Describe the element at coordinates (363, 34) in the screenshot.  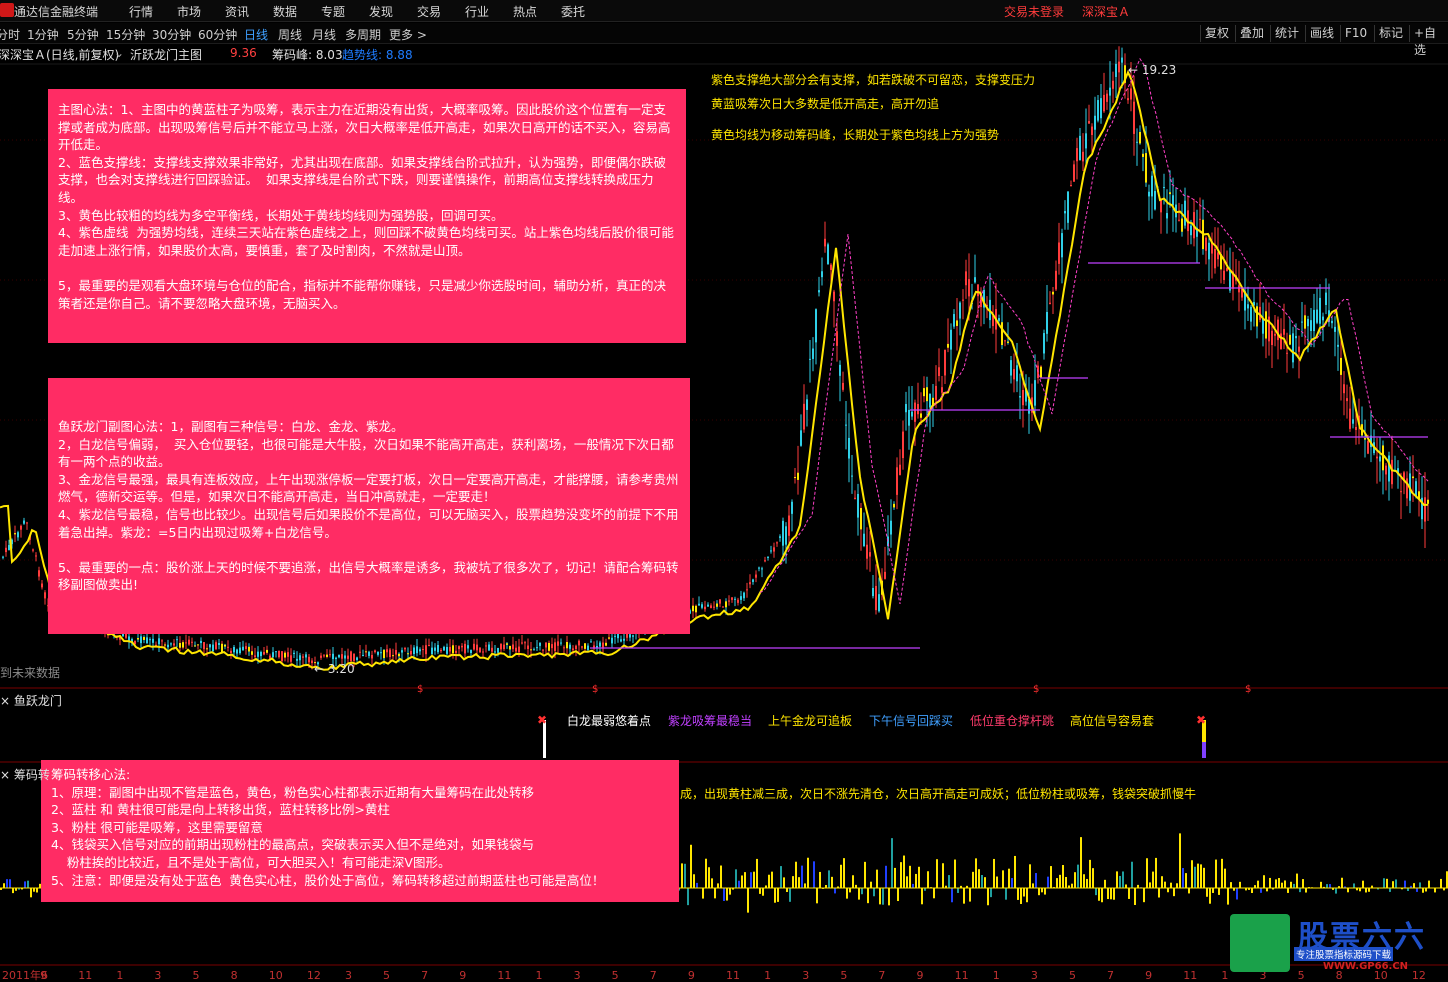
I see `period-multi: 多周期` at that location.